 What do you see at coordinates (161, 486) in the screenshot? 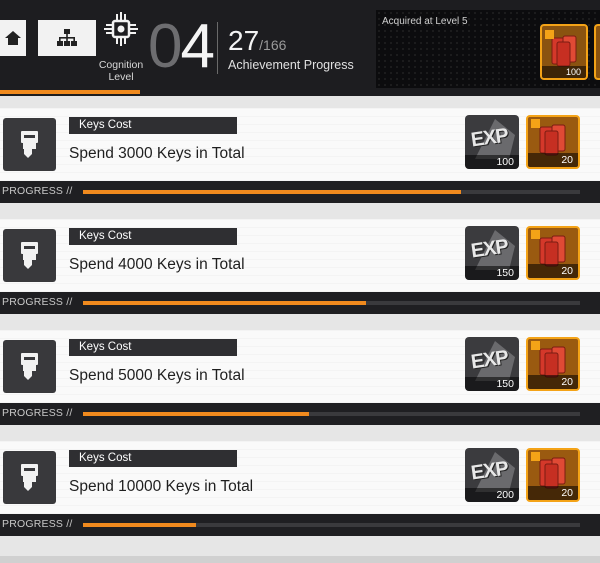
I see `achievement-description: Spend 10000 Keys in Total` at bounding box center [161, 486].